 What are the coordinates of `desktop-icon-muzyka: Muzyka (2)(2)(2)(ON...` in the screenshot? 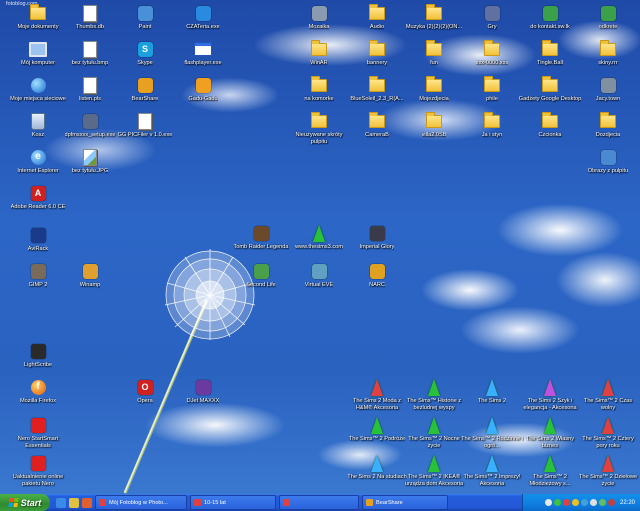 It's located at (434, 17).